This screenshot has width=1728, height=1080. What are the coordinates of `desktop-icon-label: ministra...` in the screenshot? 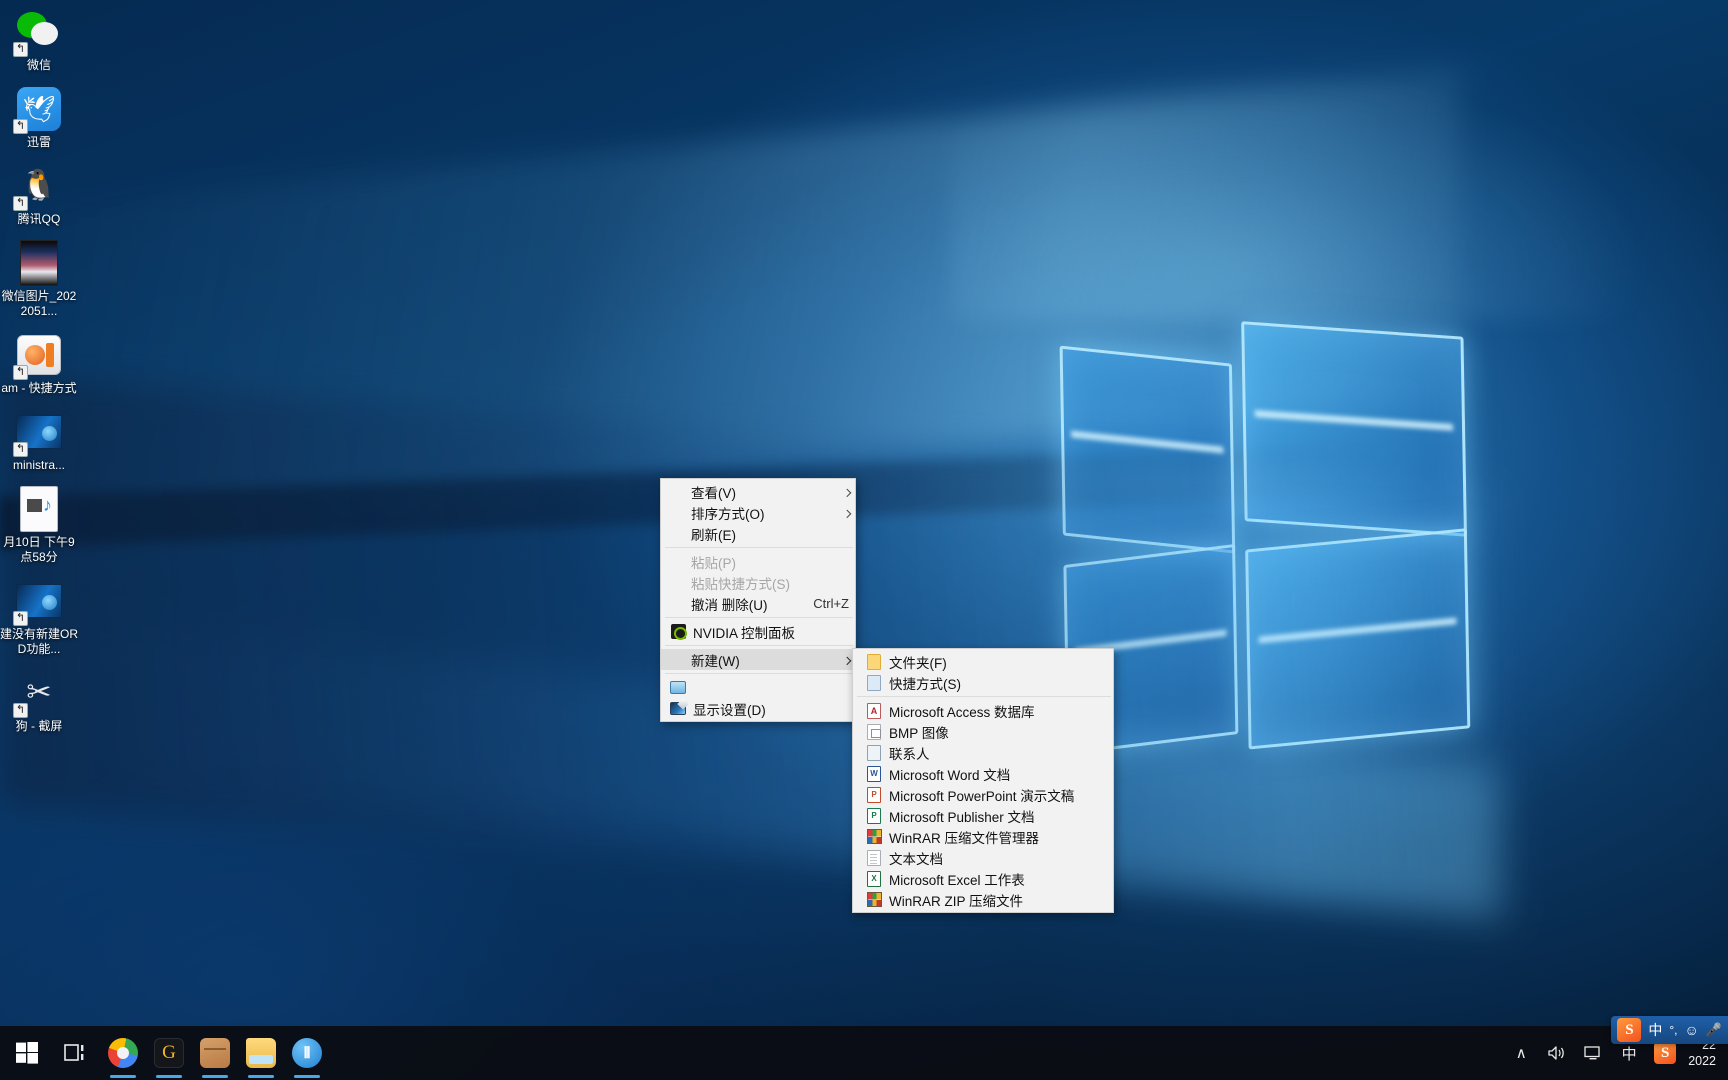 It's located at (38, 465).